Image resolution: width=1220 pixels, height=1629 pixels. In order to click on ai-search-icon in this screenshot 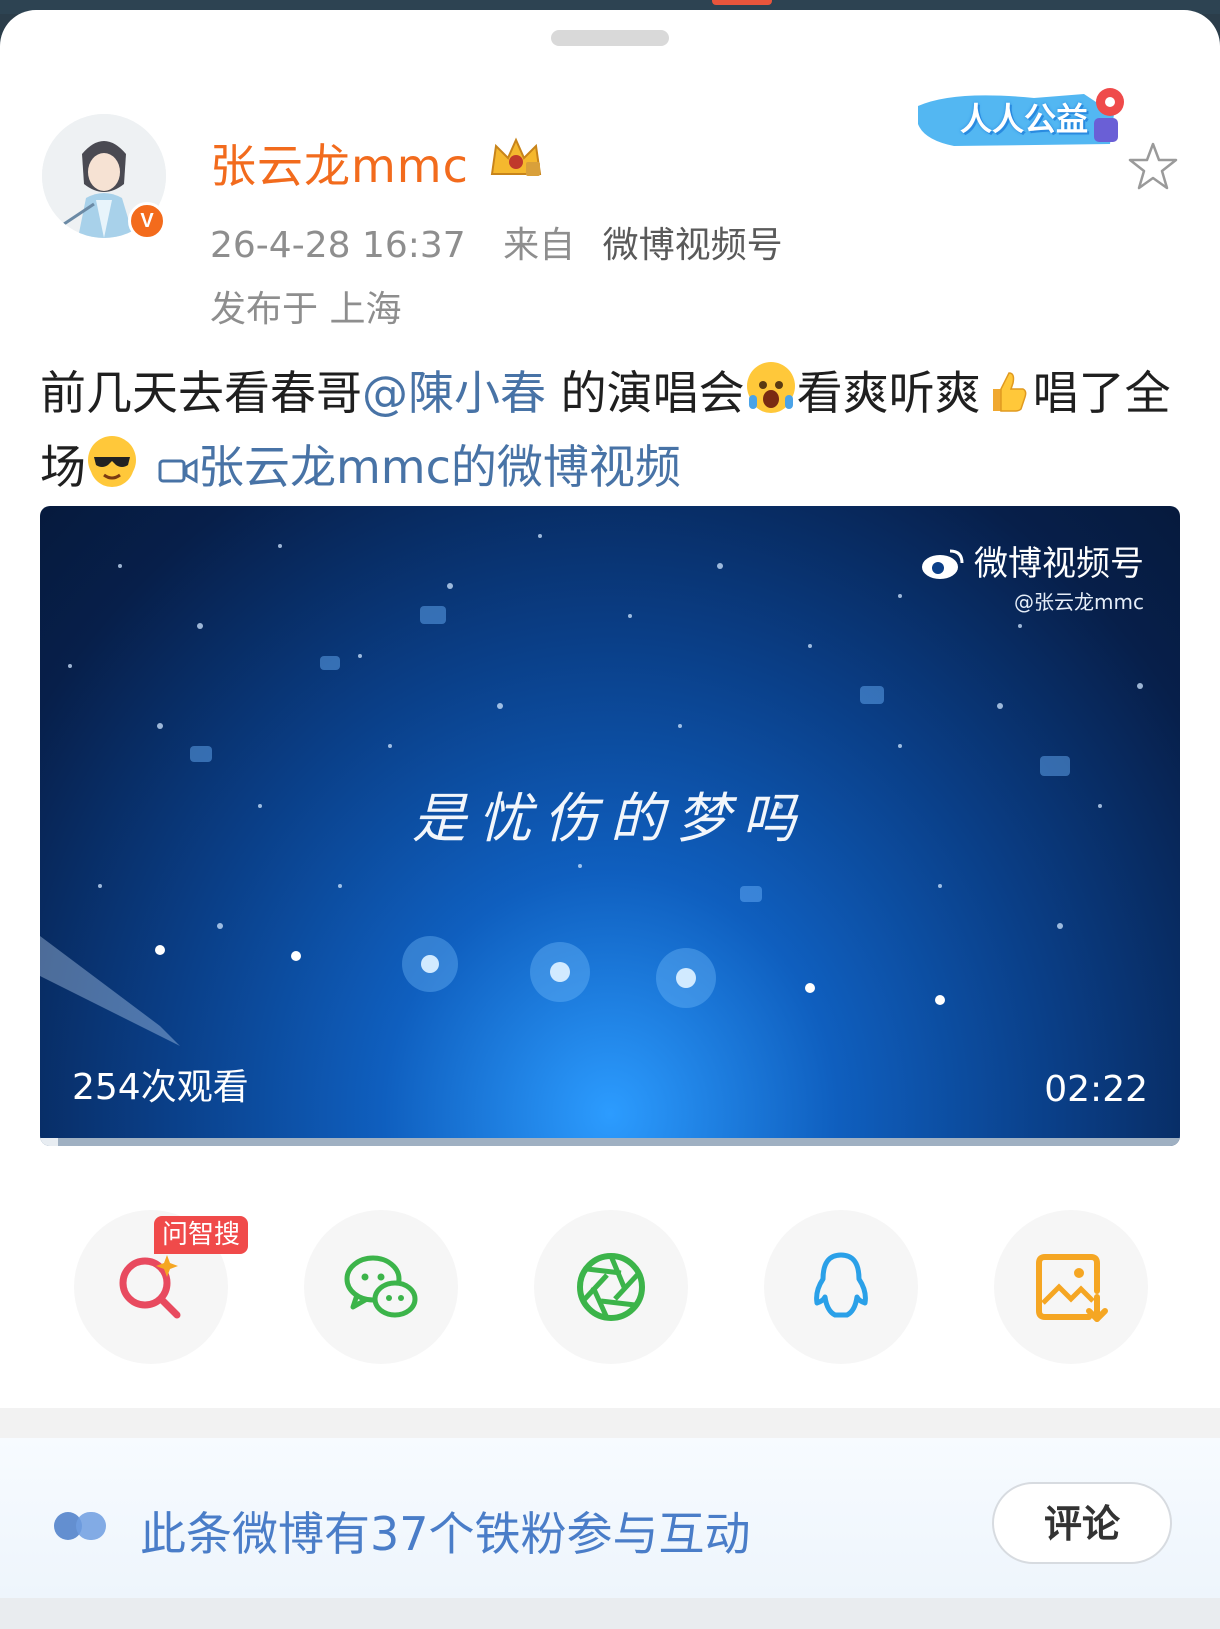, I will do `click(150, 1287)`.